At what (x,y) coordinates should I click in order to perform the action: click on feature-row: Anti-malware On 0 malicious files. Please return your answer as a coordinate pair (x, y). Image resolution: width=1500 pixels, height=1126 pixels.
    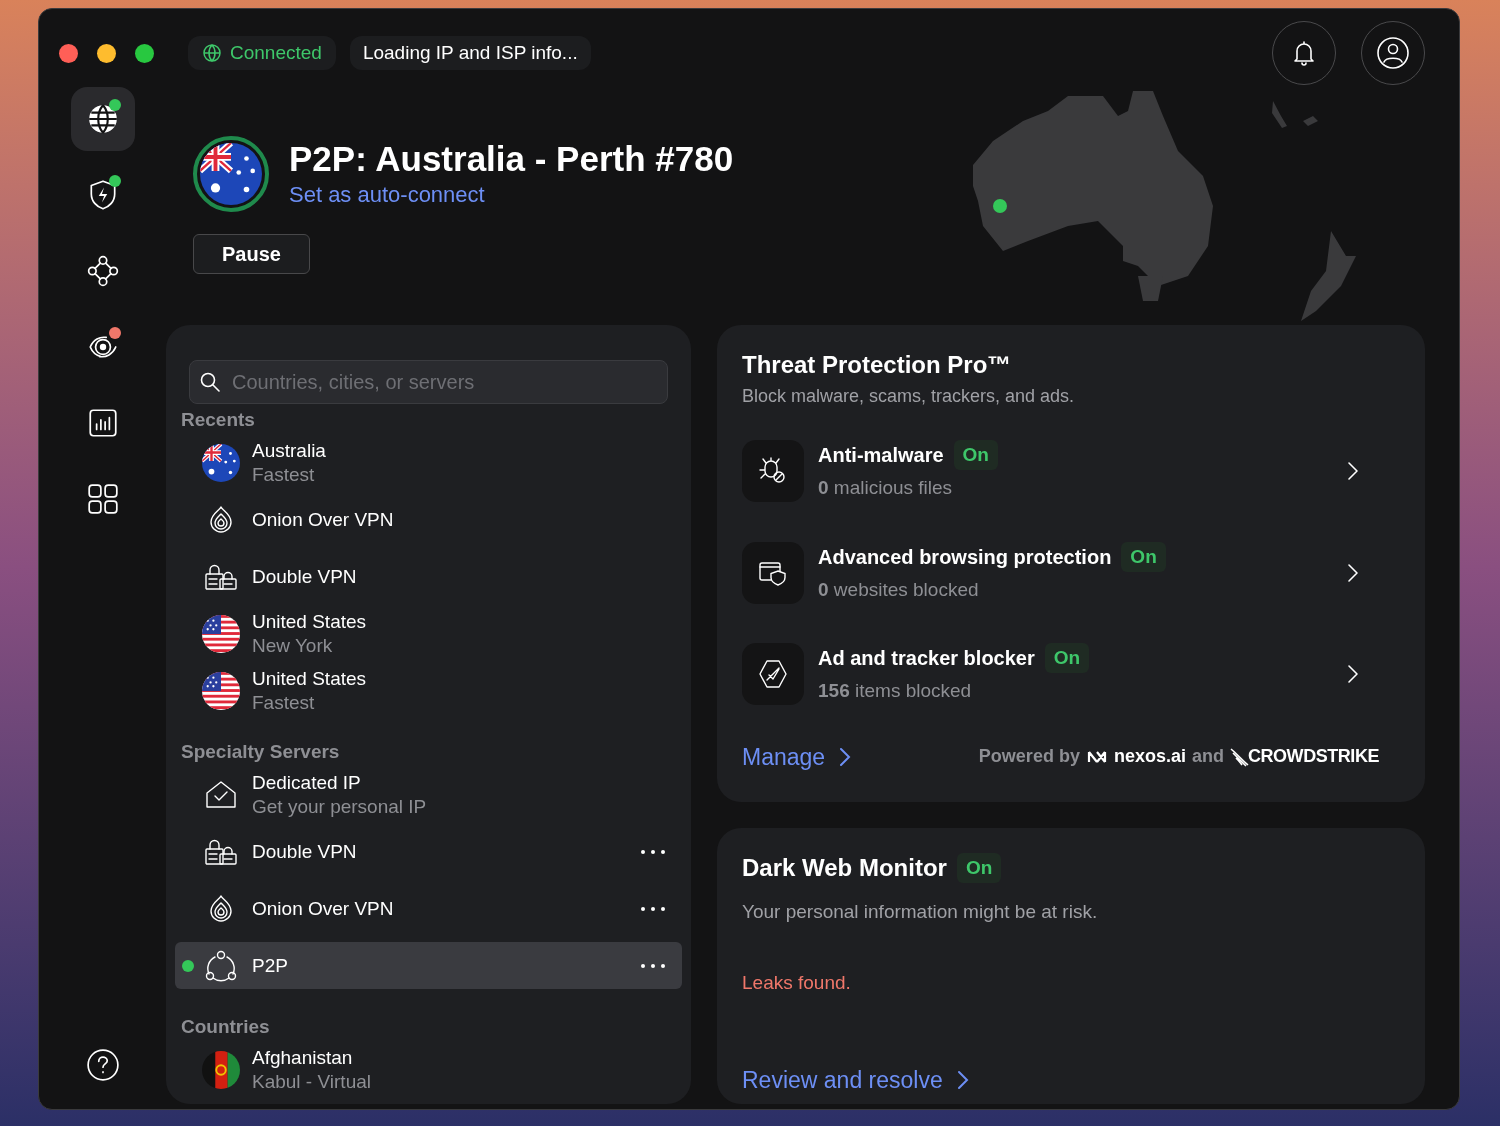
    Looking at the image, I should click on (1071, 471).